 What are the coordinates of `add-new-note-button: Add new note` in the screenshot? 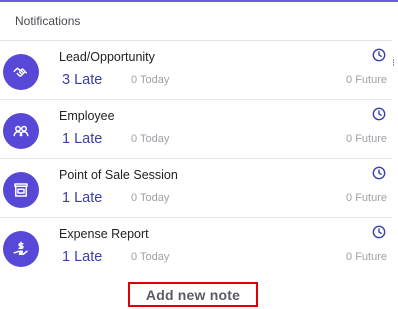 It's located at (193, 294).